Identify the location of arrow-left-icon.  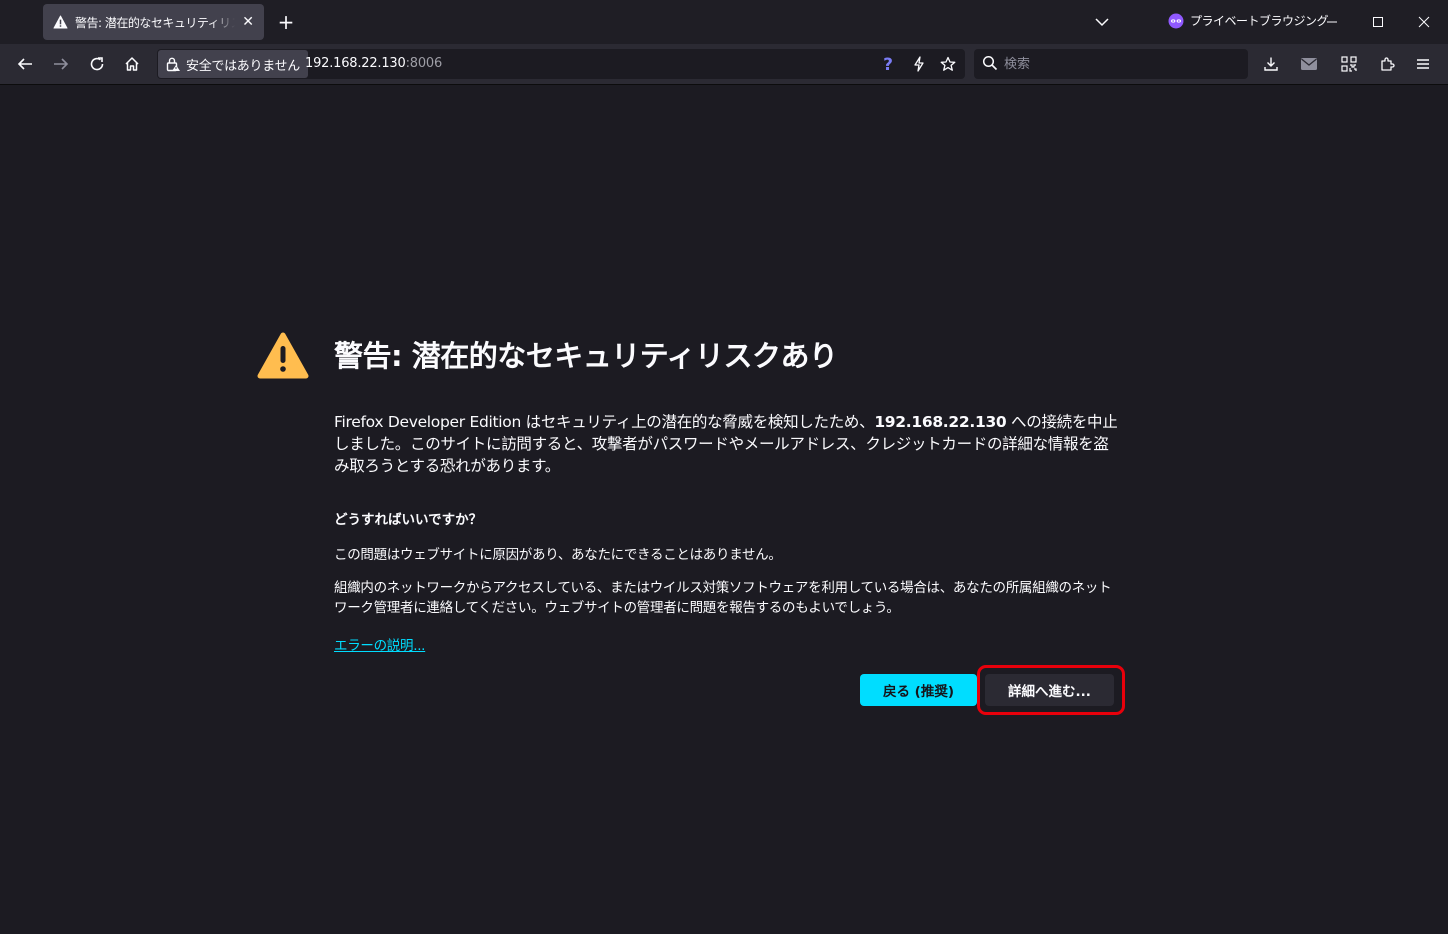
(24, 64).